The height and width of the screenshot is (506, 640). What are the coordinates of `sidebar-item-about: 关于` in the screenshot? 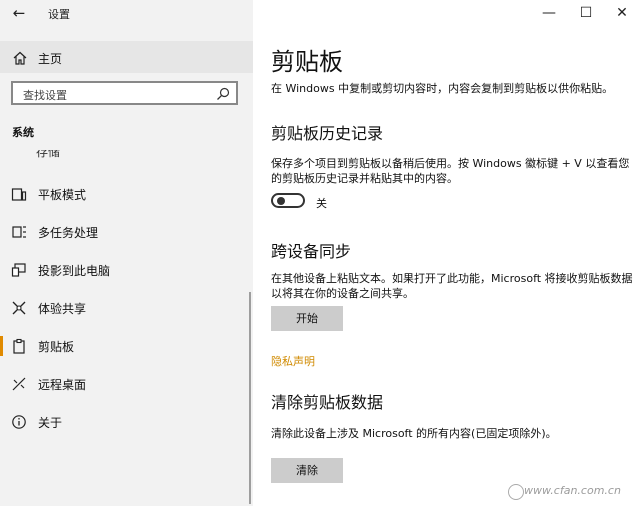 It's located at (126, 422).